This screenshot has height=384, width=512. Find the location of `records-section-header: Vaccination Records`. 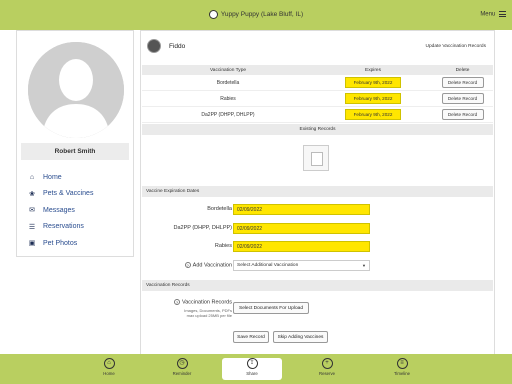

records-section-header: Vaccination Records is located at coordinates (317, 285).